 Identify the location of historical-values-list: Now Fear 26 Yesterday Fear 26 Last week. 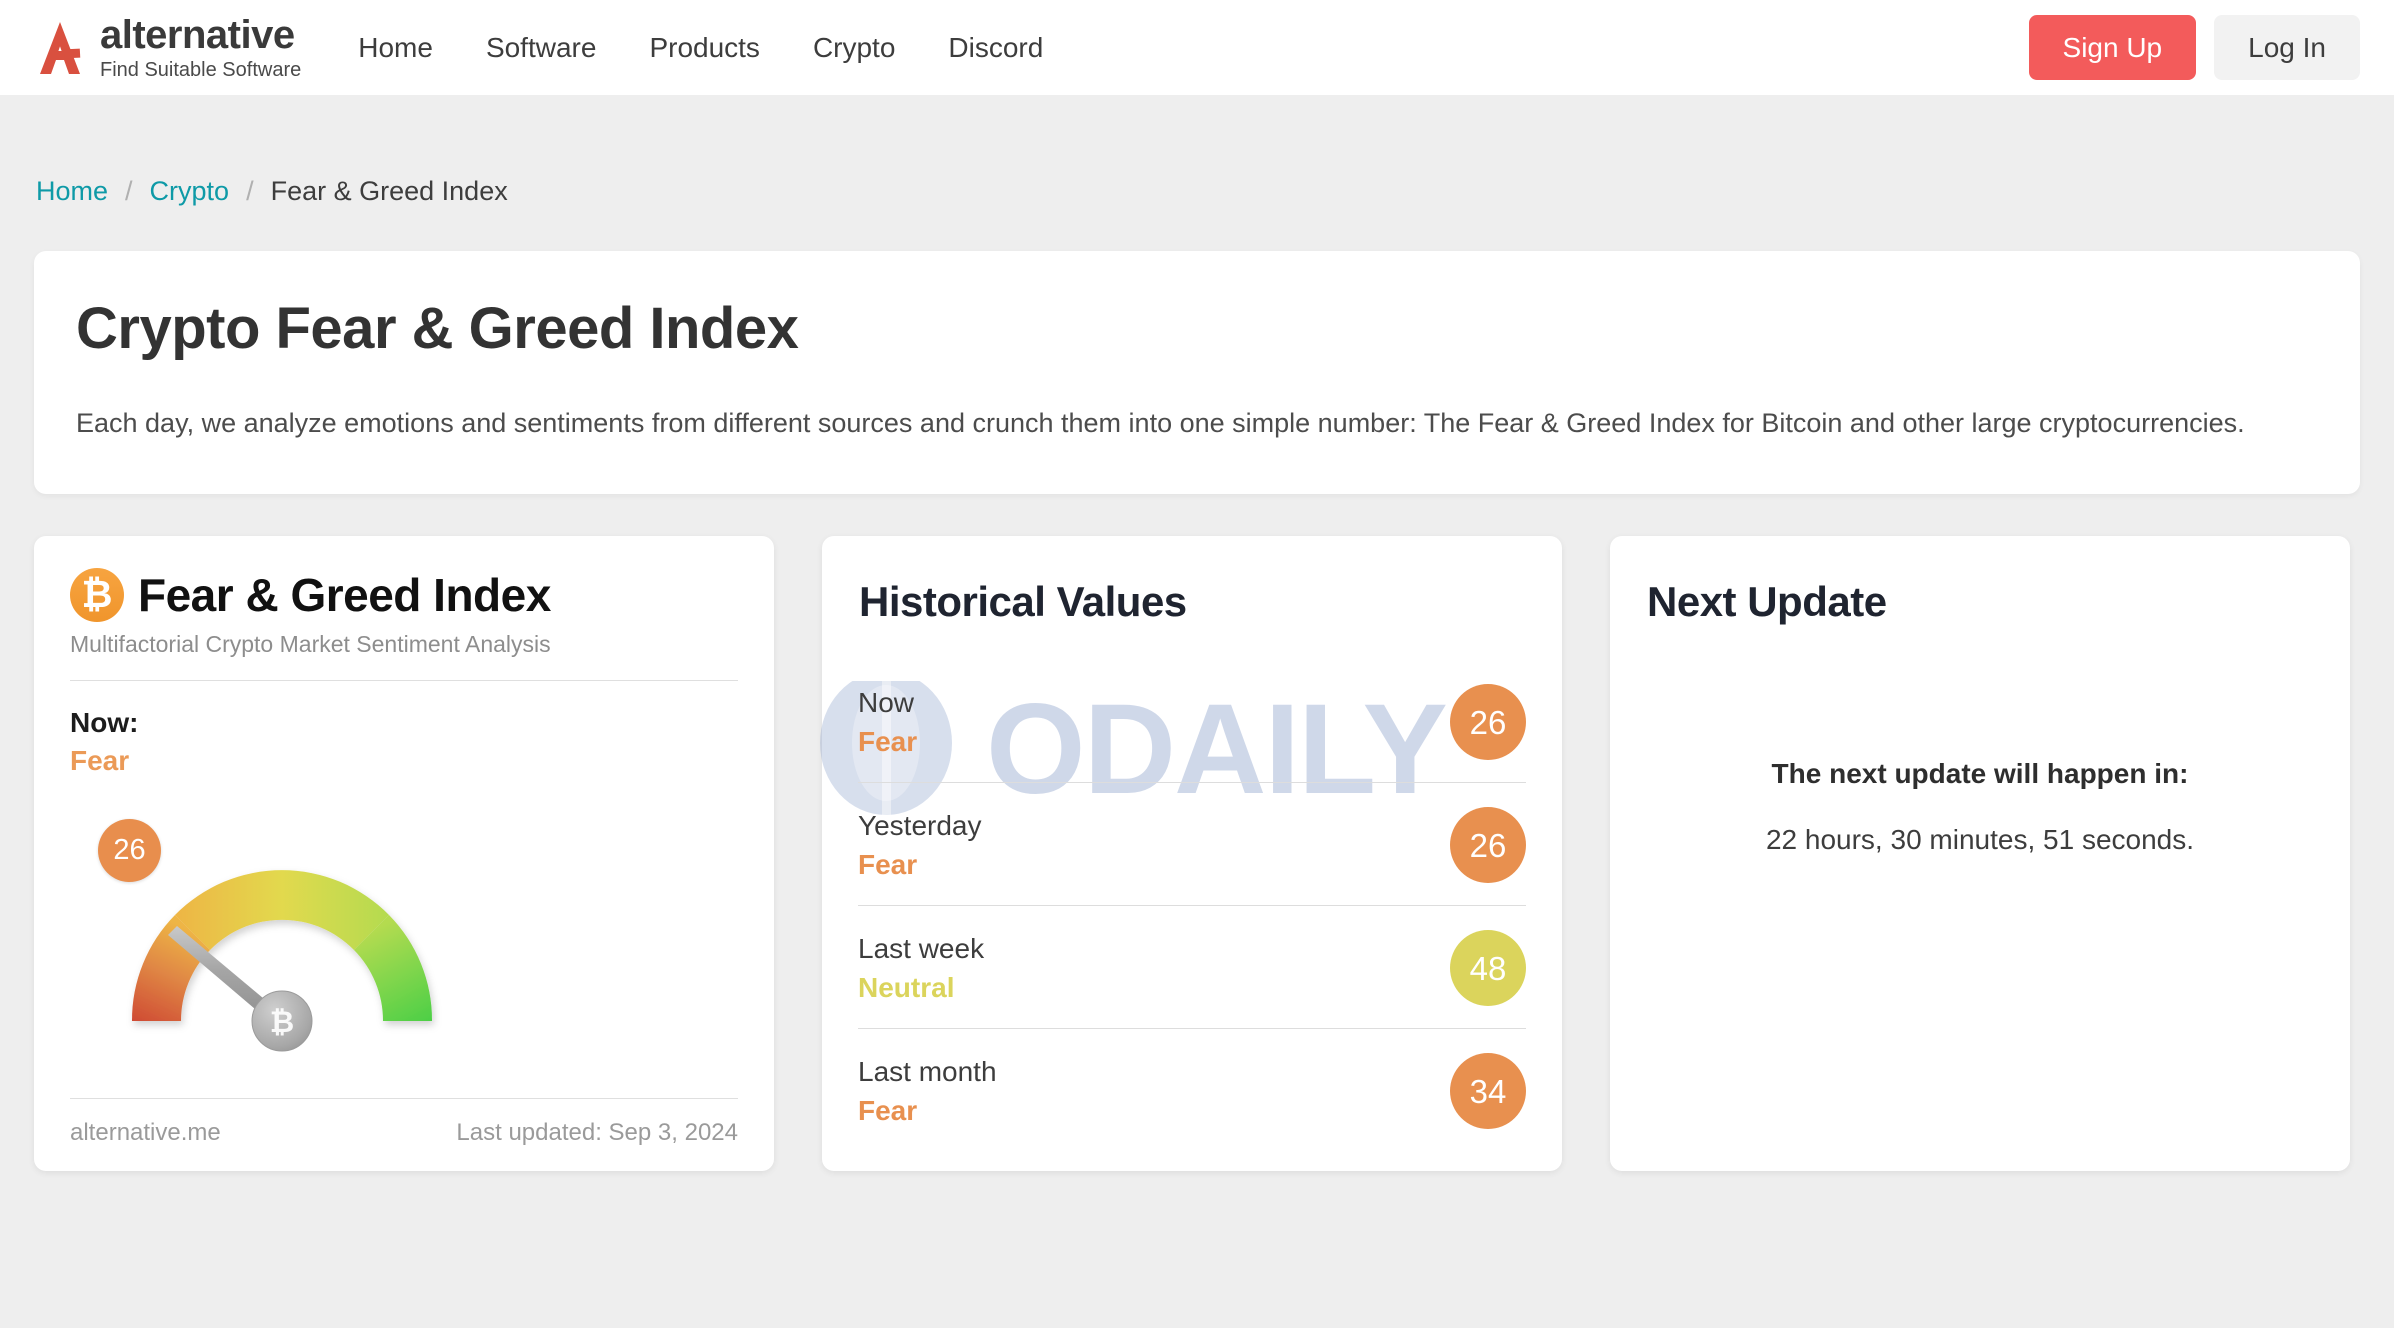
(1192, 920).